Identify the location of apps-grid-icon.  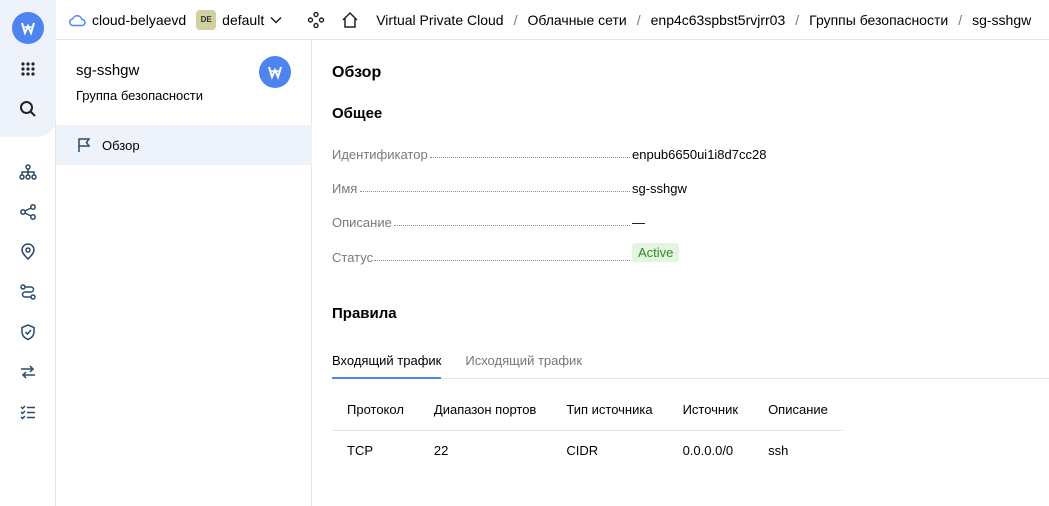
(28, 69).